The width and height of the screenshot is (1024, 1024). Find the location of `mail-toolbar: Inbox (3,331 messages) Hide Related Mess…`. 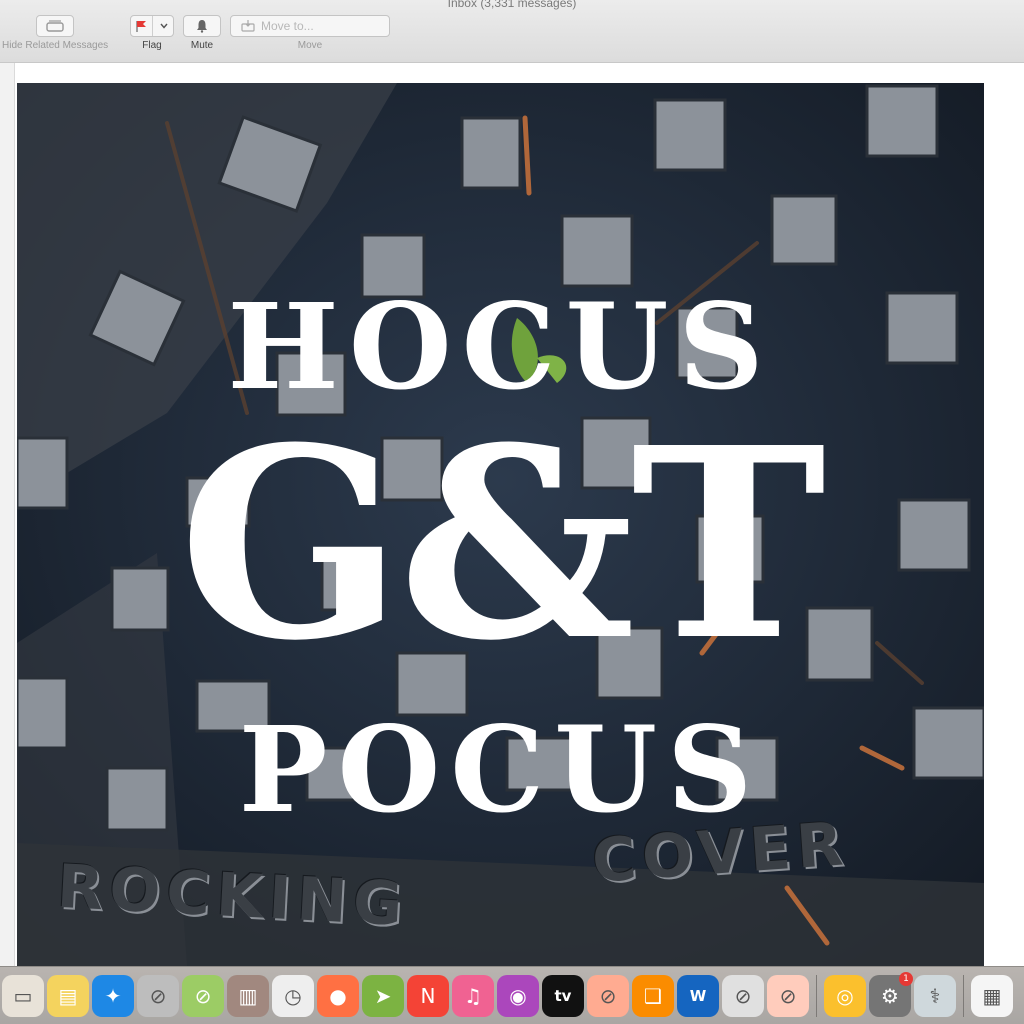

mail-toolbar: Inbox (3,331 messages) Hide Related Mess… is located at coordinates (512, 31).